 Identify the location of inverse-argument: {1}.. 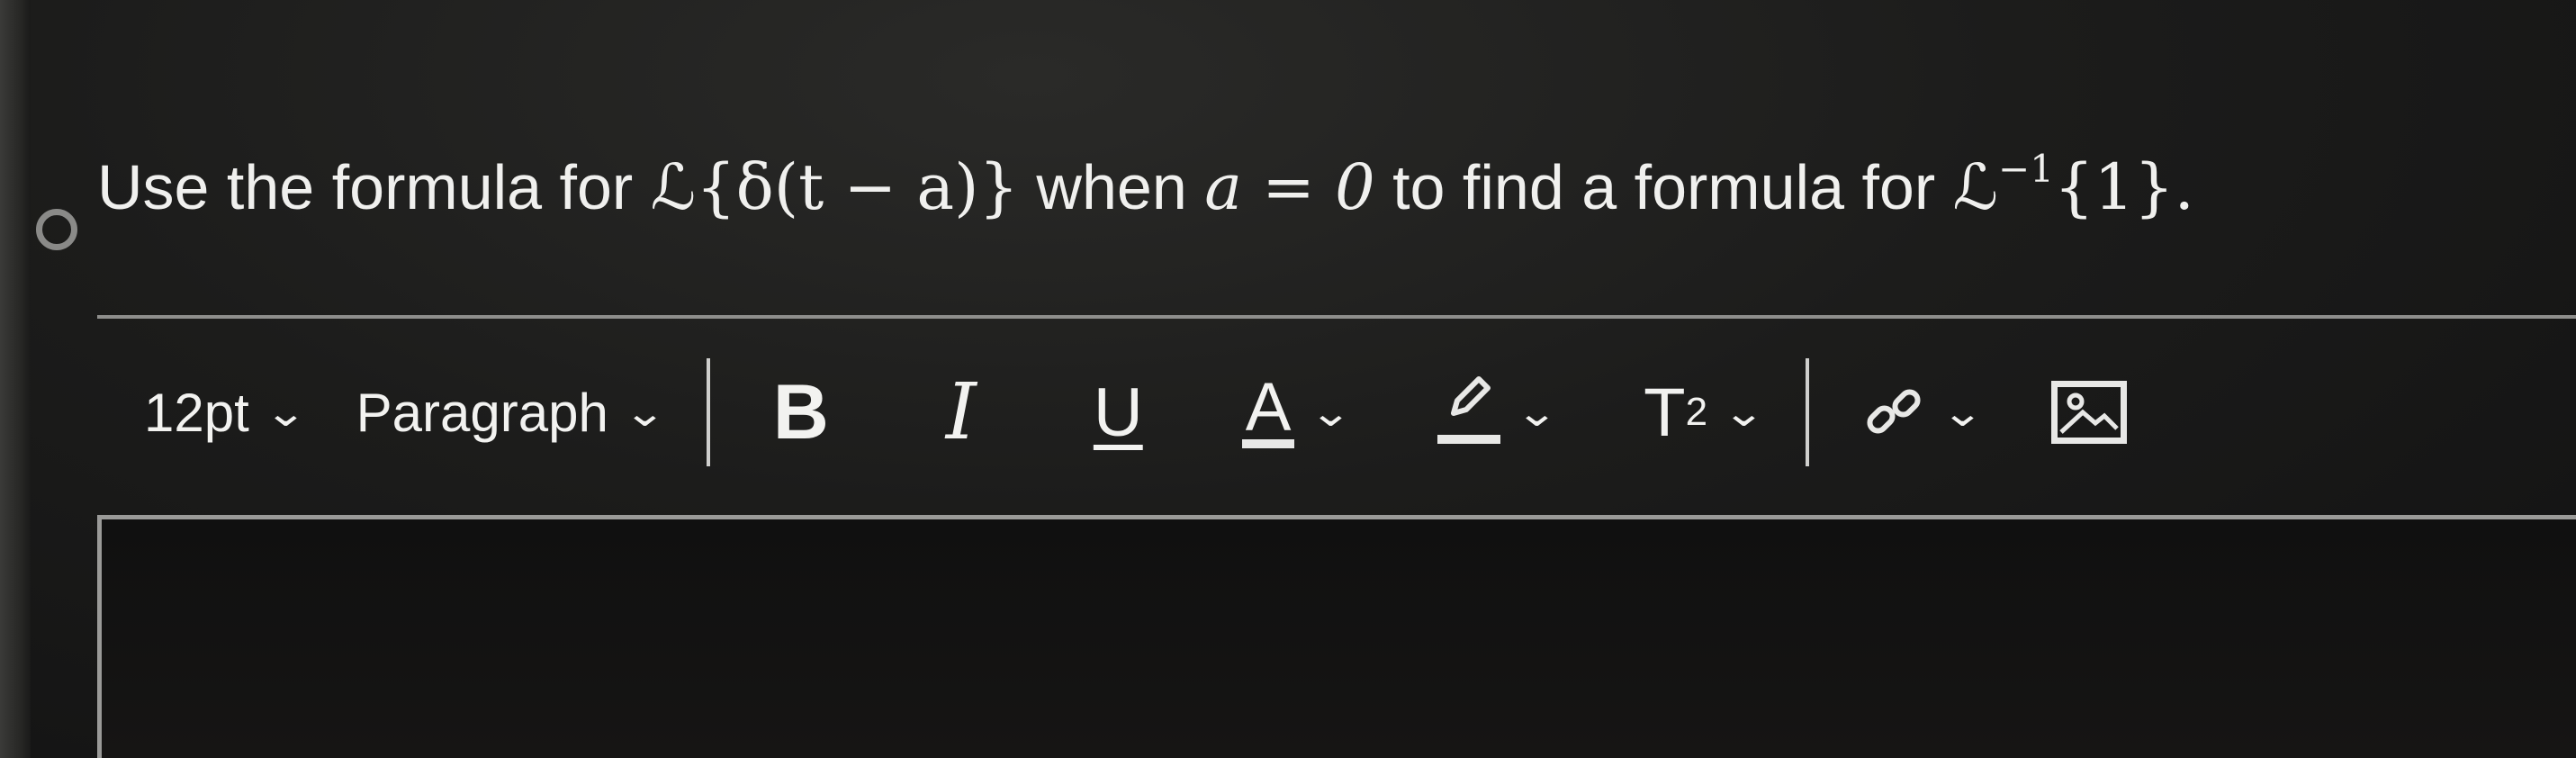
(2123, 187).